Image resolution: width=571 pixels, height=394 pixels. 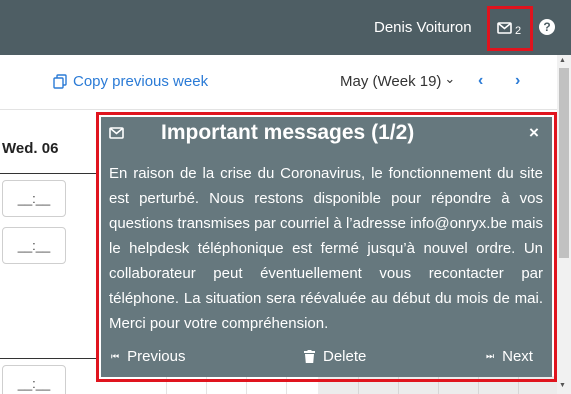 What do you see at coordinates (480, 81) in the screenshot?
I see `previous-week-button: ‹` at bounding box center [480, 81].